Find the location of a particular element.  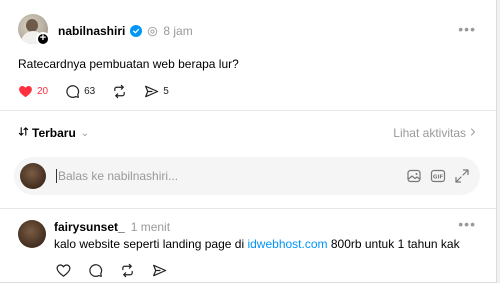

comment-text-before: kalo website seperti landing page di is located at coordinates (151, 244).